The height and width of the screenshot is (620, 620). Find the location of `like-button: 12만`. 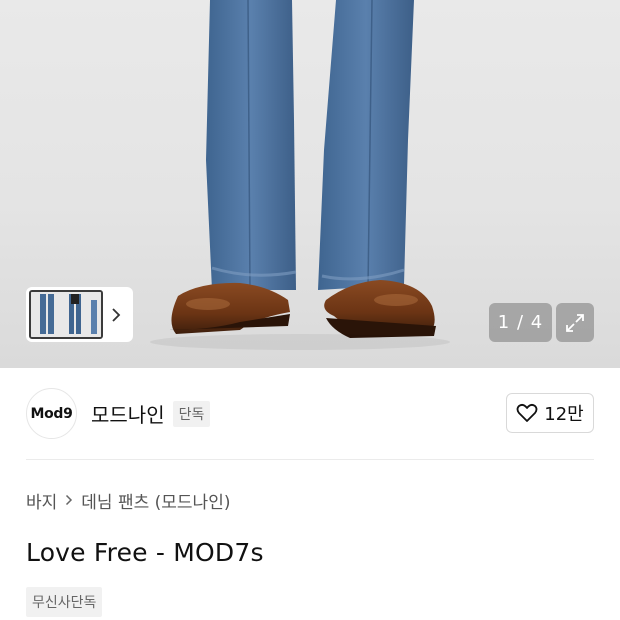

like-button: 12만 is located at coordinates (550, 413).